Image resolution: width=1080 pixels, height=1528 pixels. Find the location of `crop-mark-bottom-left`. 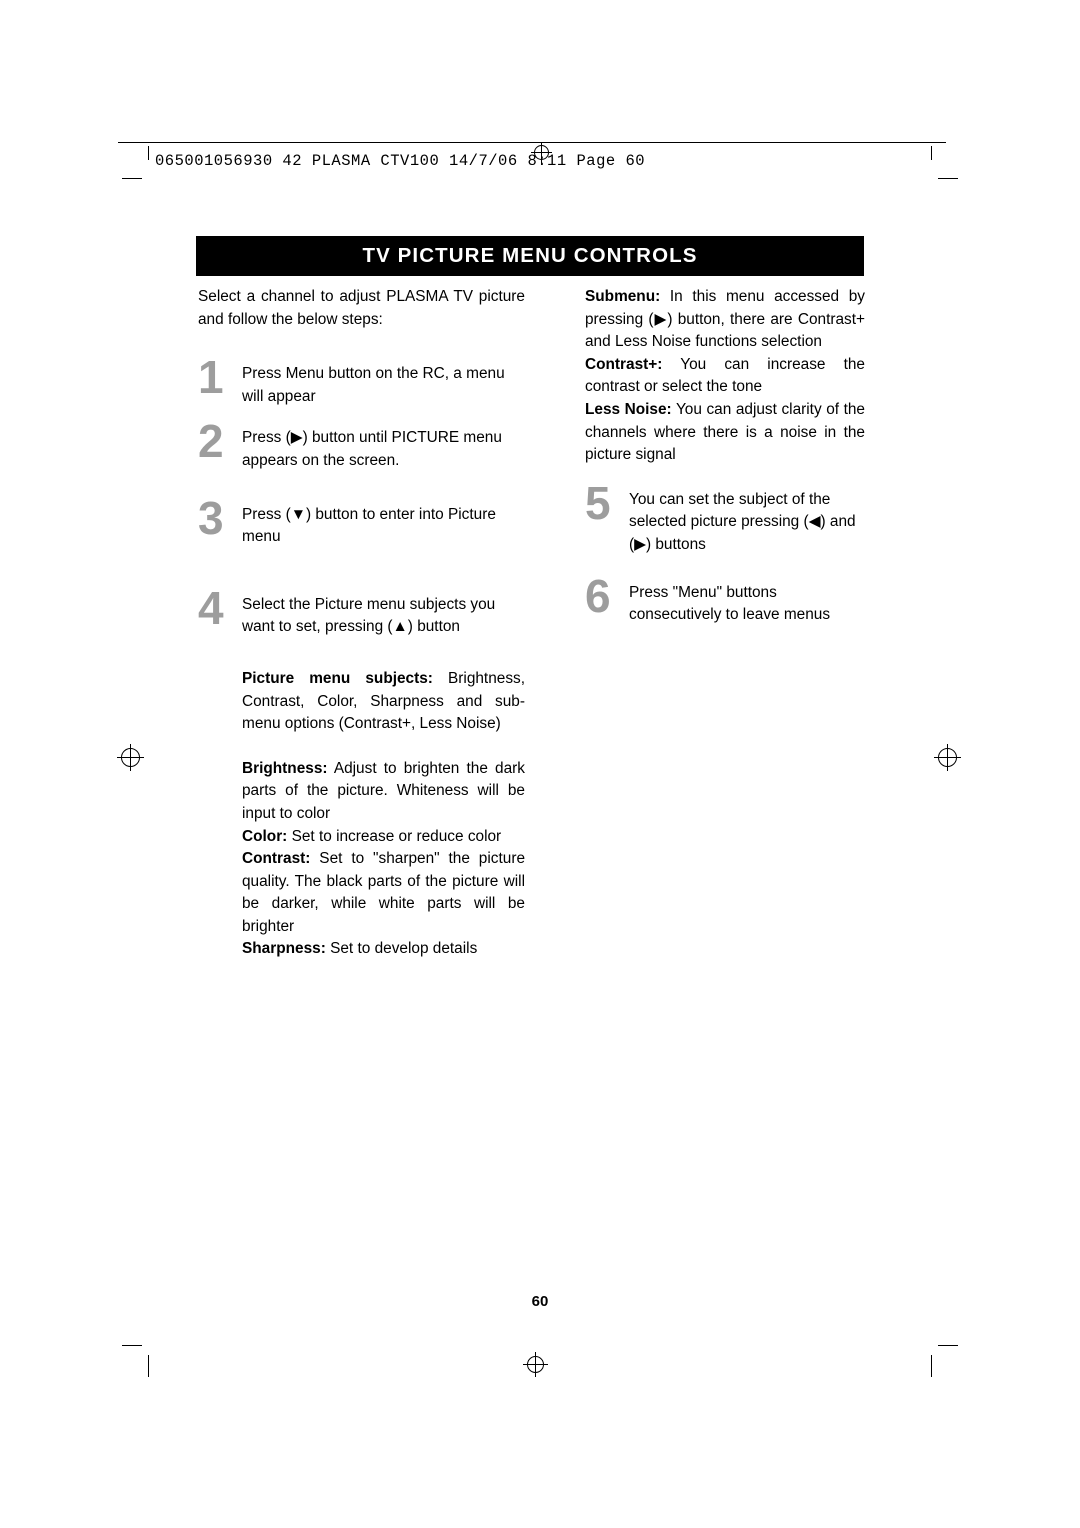

crop-mark-bottom-left is located at coordinates (132, 1345).